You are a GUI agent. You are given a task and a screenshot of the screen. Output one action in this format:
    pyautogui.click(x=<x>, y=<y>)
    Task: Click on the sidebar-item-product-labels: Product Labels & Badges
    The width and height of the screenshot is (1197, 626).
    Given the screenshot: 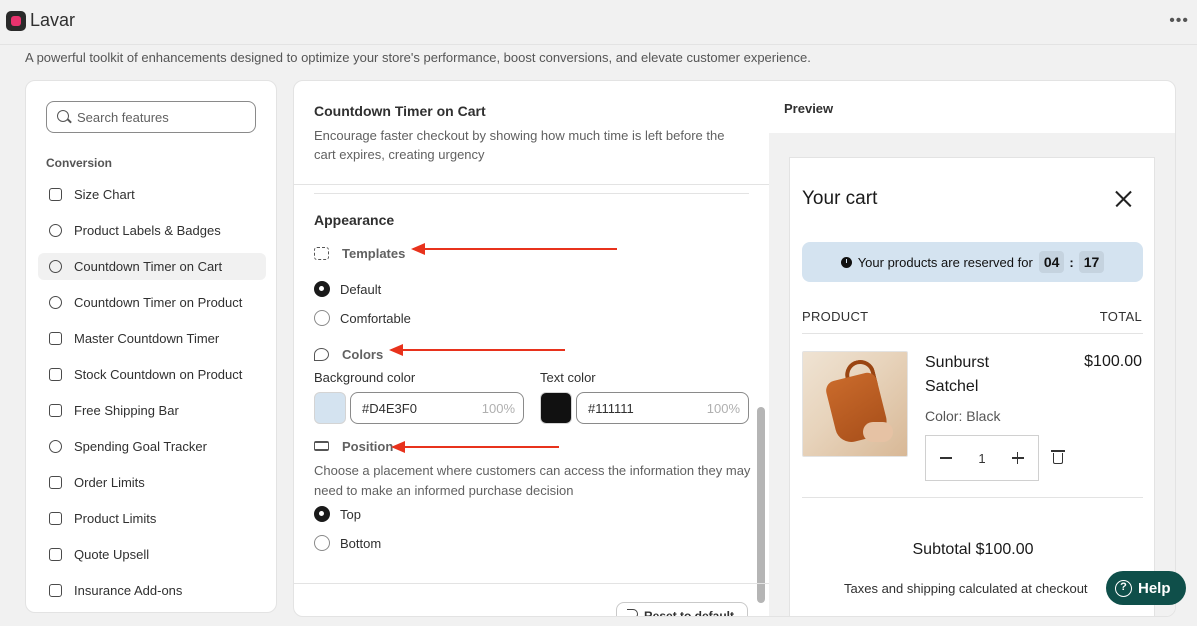 What is the action you would take?
    pyautogui.click(x=152, y=230)
    